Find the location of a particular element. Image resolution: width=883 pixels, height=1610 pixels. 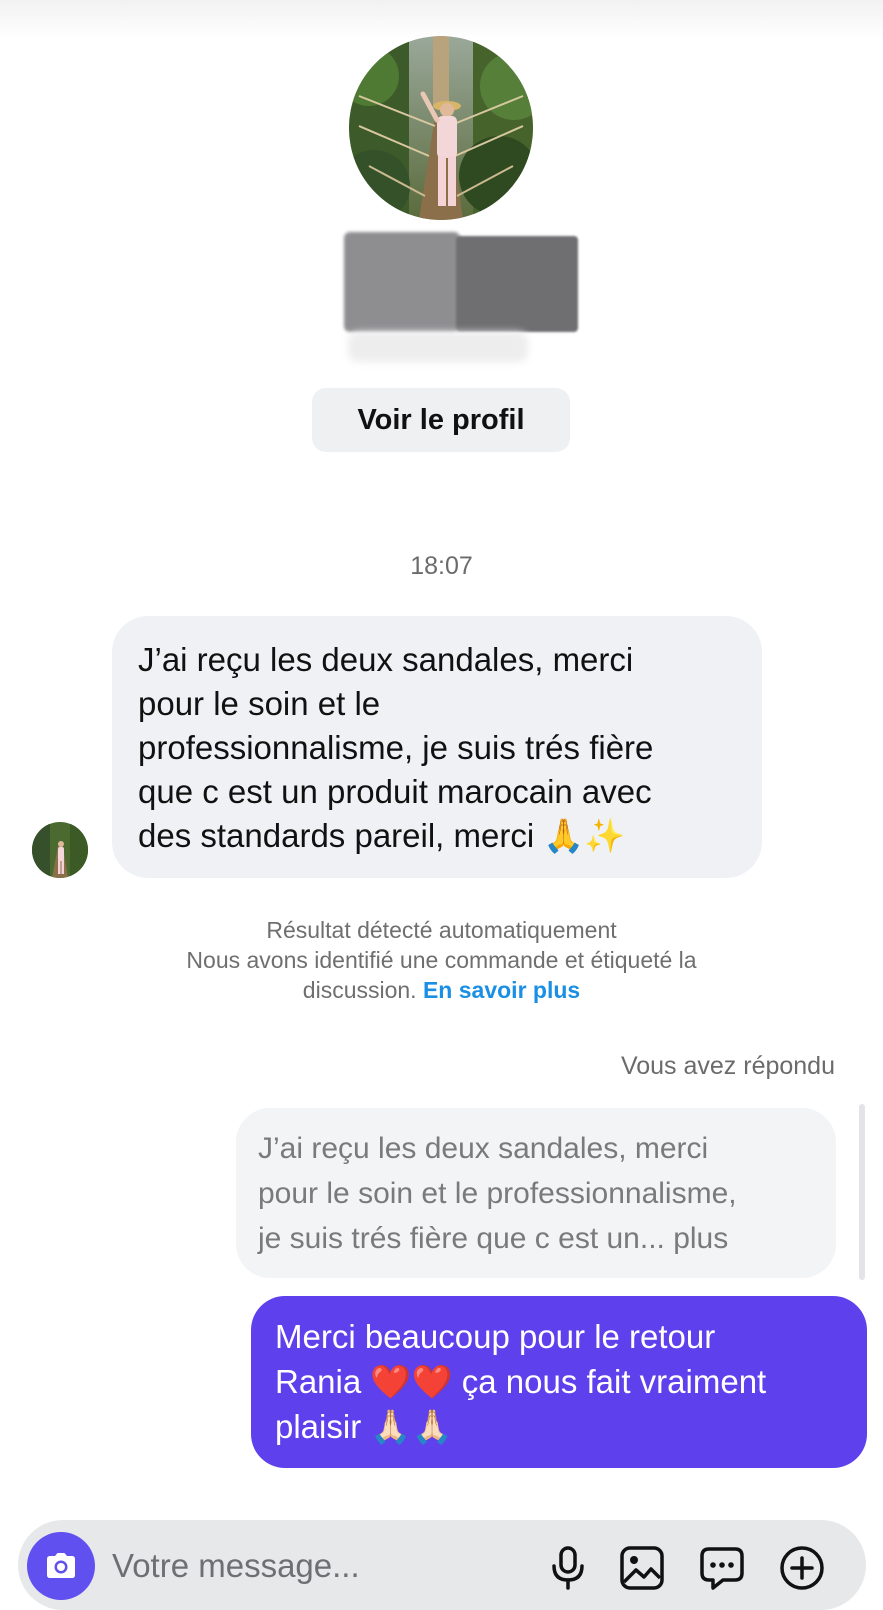

message-line: pour le soin et le is located at coordinates (259, 703).